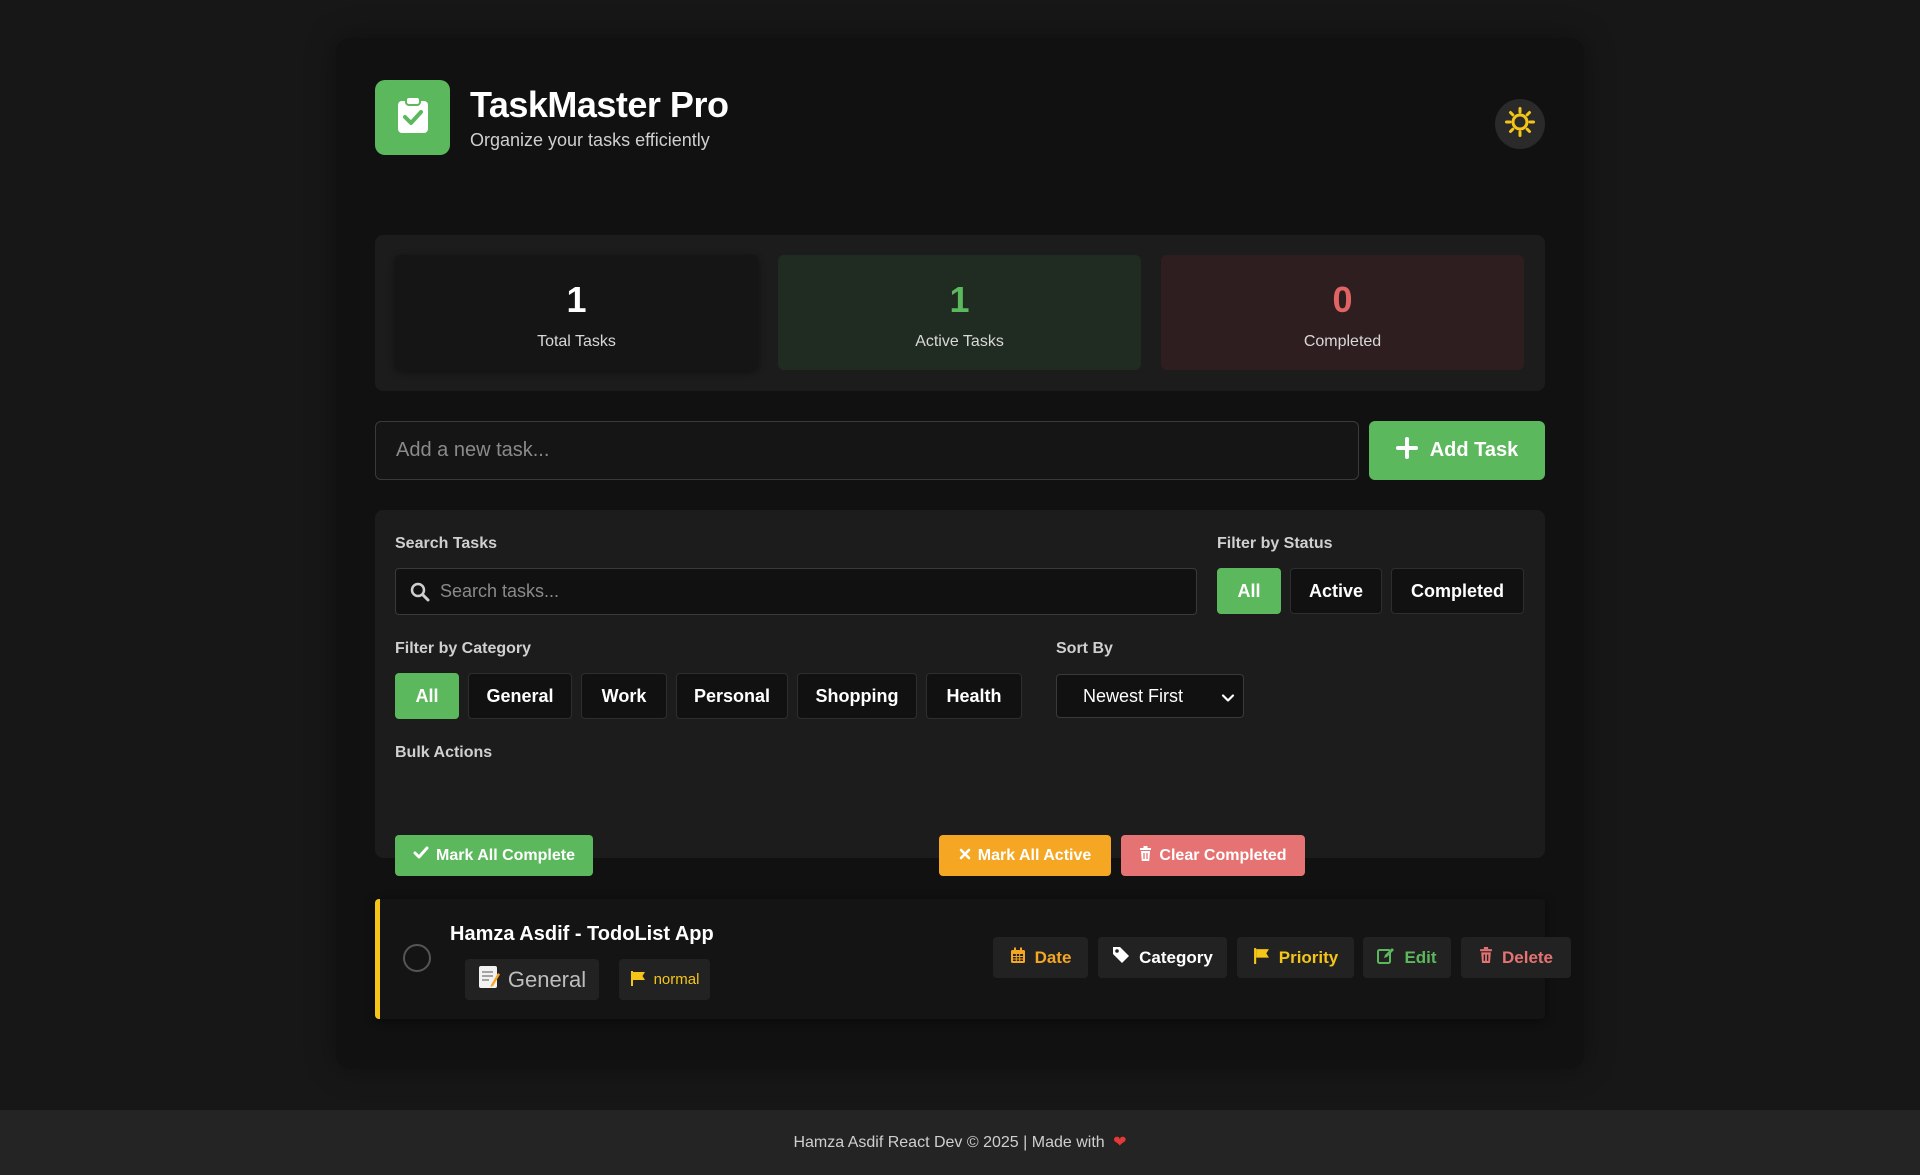 The width and height of the screenshot is (1920, 1175). I want to click on task-category-action-label: Category, so click(1176, 957).